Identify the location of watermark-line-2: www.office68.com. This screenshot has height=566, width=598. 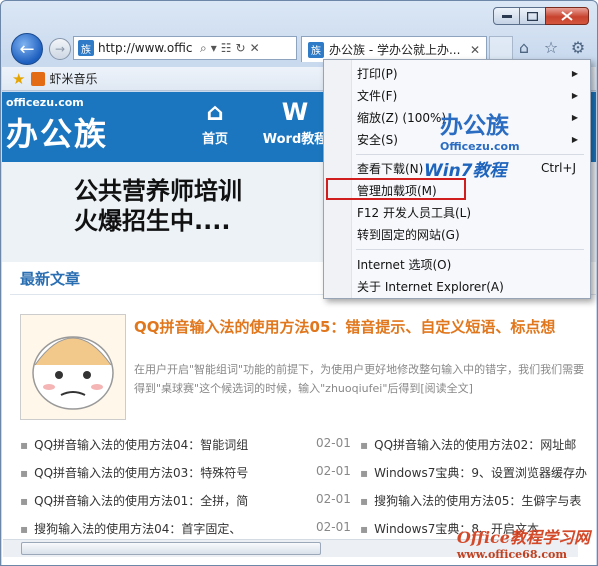
(511, 554).